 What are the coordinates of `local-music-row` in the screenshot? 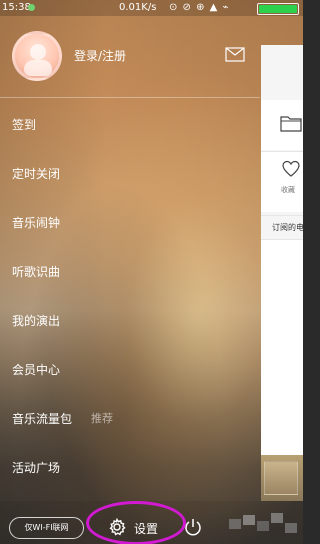 It's located at (282, 125).